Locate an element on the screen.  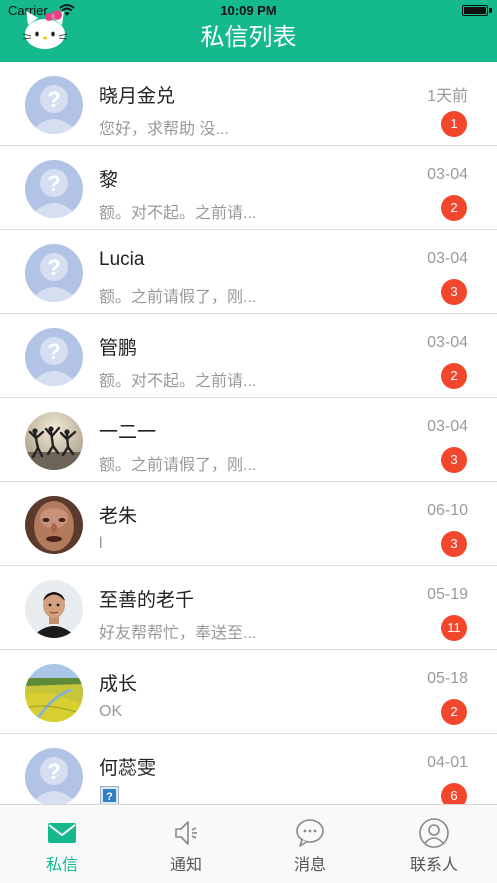
contact-name: Lucia is located at coordinates (122, 259).